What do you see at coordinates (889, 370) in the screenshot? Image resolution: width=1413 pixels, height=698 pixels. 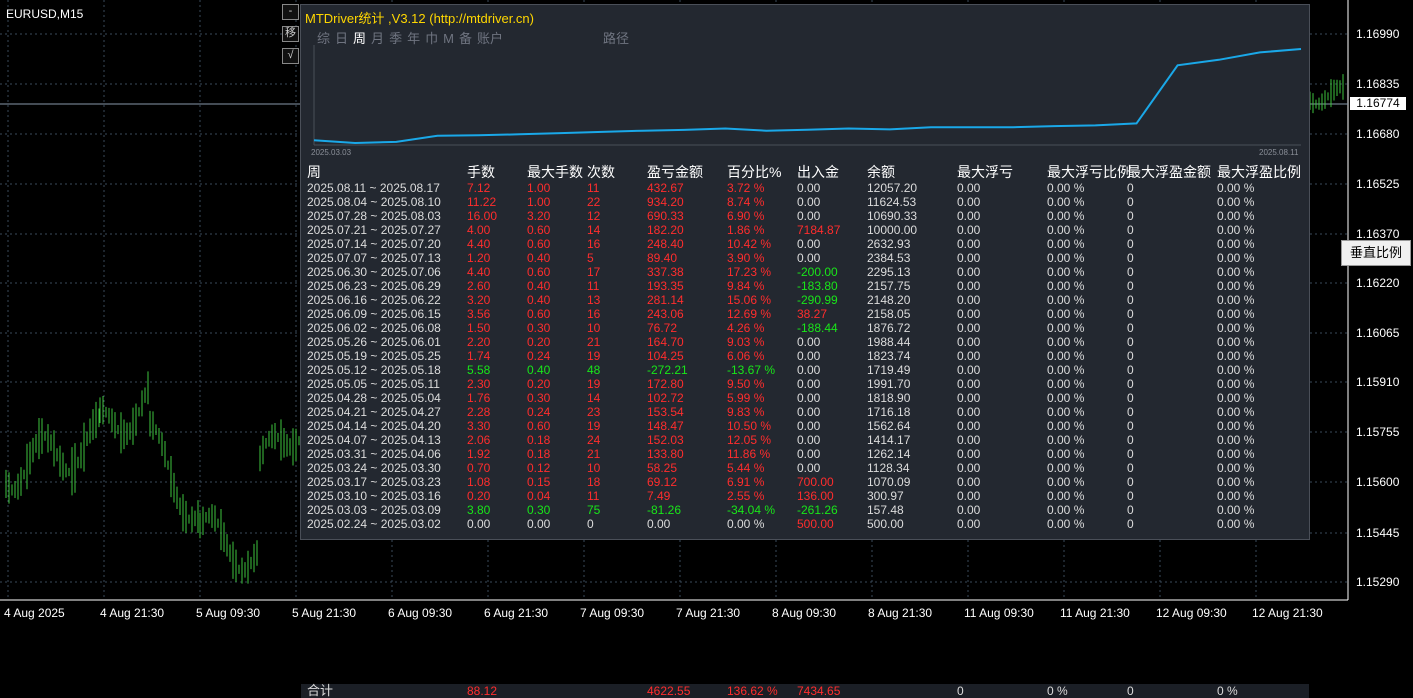 I see `cell-bal: 1719.49` at bounding box center [889, 370].